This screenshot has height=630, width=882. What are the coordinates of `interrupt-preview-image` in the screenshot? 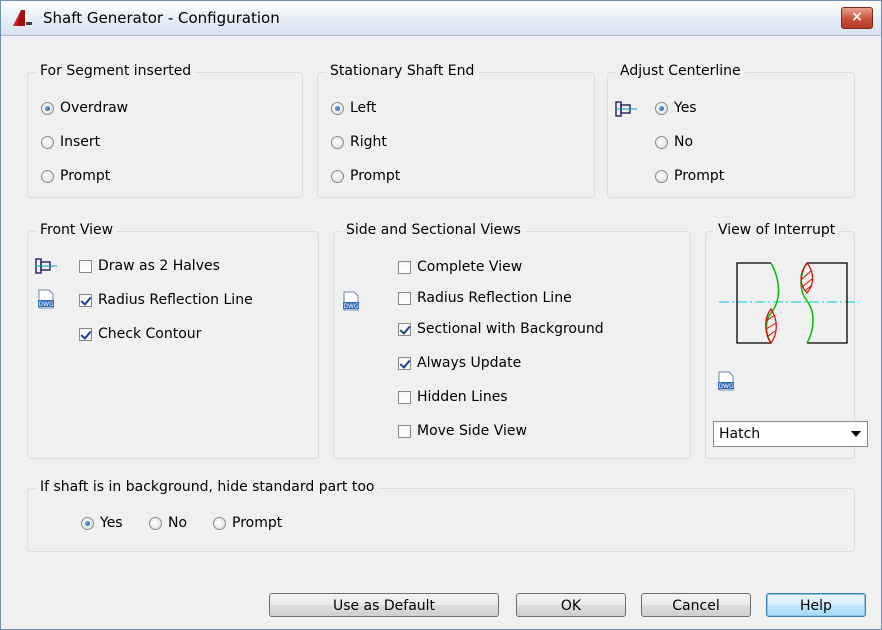 It's located at (789, 303).